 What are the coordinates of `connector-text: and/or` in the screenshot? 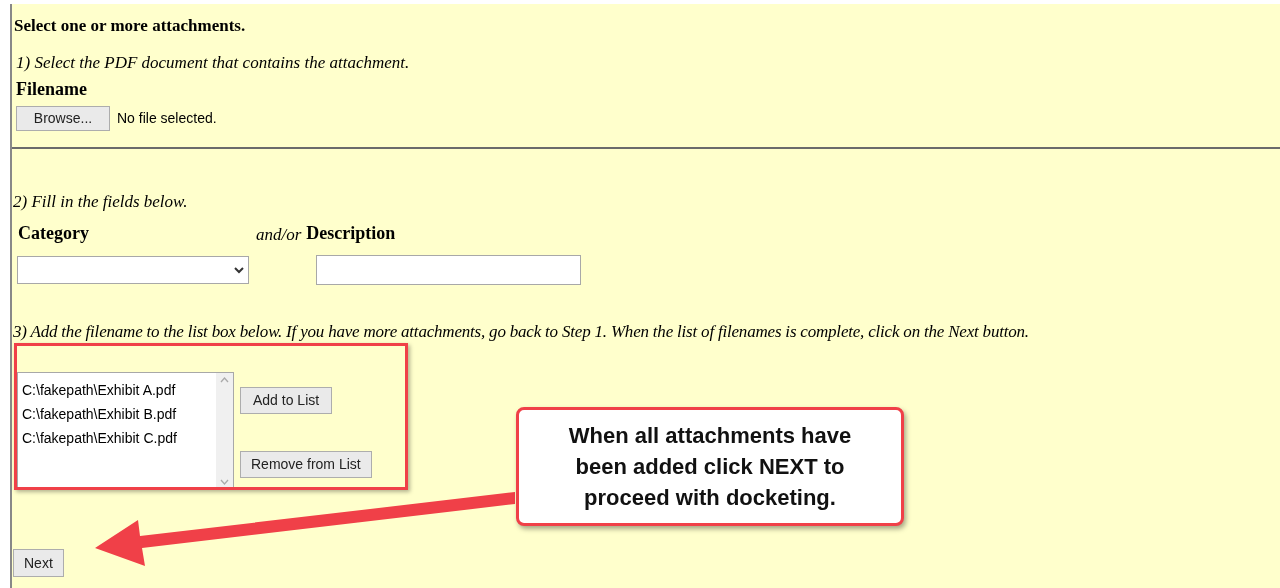 It's located at (279, 234).